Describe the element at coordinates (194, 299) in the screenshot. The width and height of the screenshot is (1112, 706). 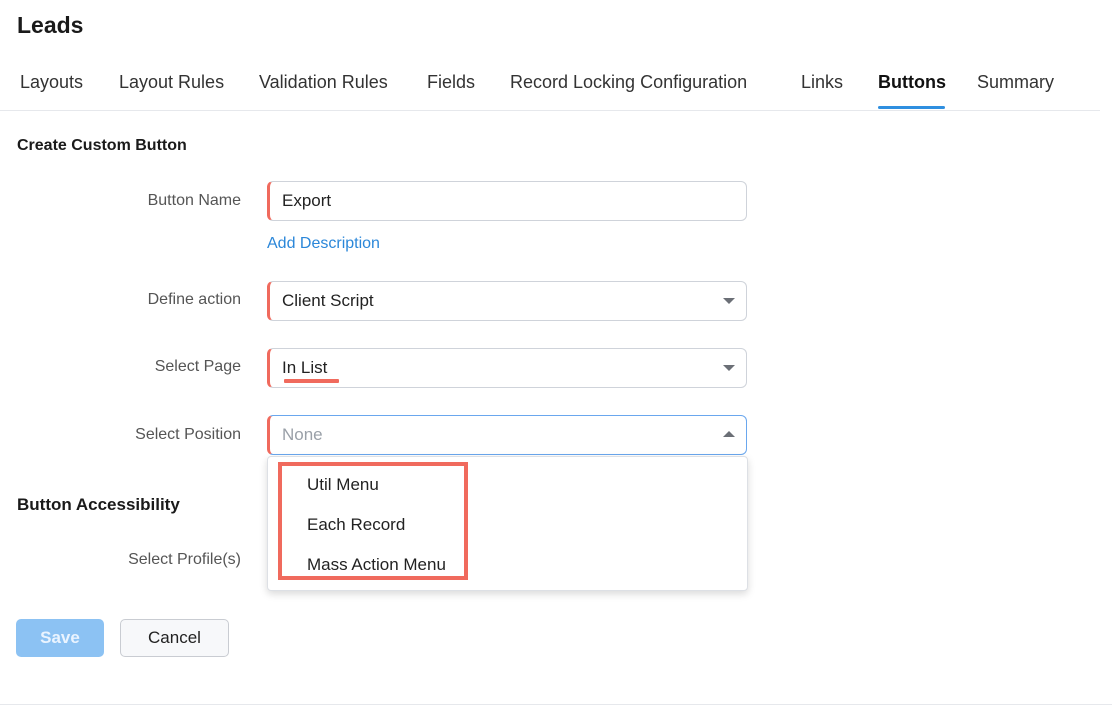
I see `define-action-label: Define action` at that location.